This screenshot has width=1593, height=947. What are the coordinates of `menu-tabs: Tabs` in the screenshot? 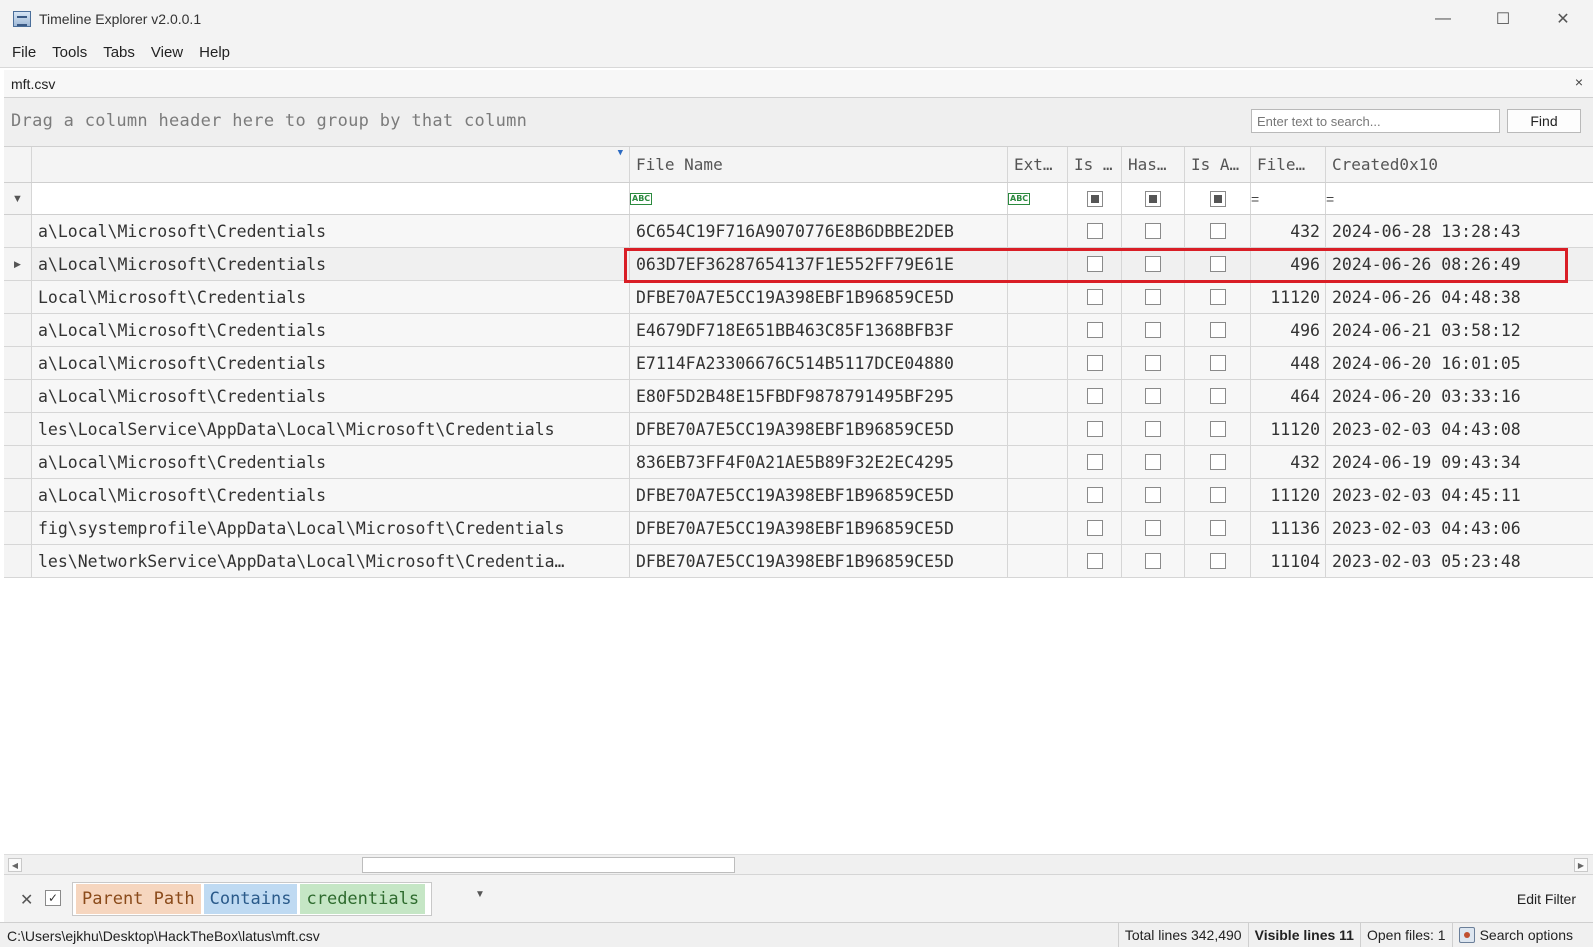 It's located at (119, 52).